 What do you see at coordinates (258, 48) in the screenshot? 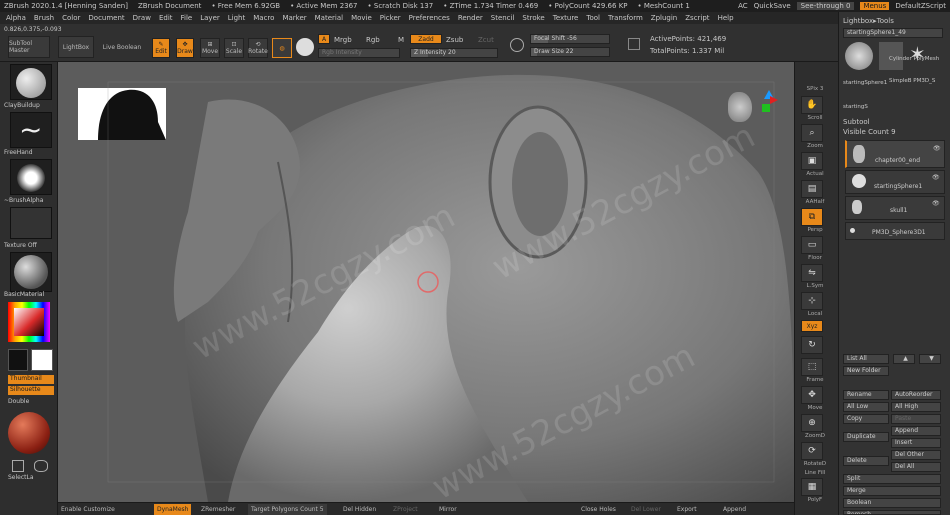
I see `rotate-button: ⟲ Rotate` at bounding box center [258, 48].